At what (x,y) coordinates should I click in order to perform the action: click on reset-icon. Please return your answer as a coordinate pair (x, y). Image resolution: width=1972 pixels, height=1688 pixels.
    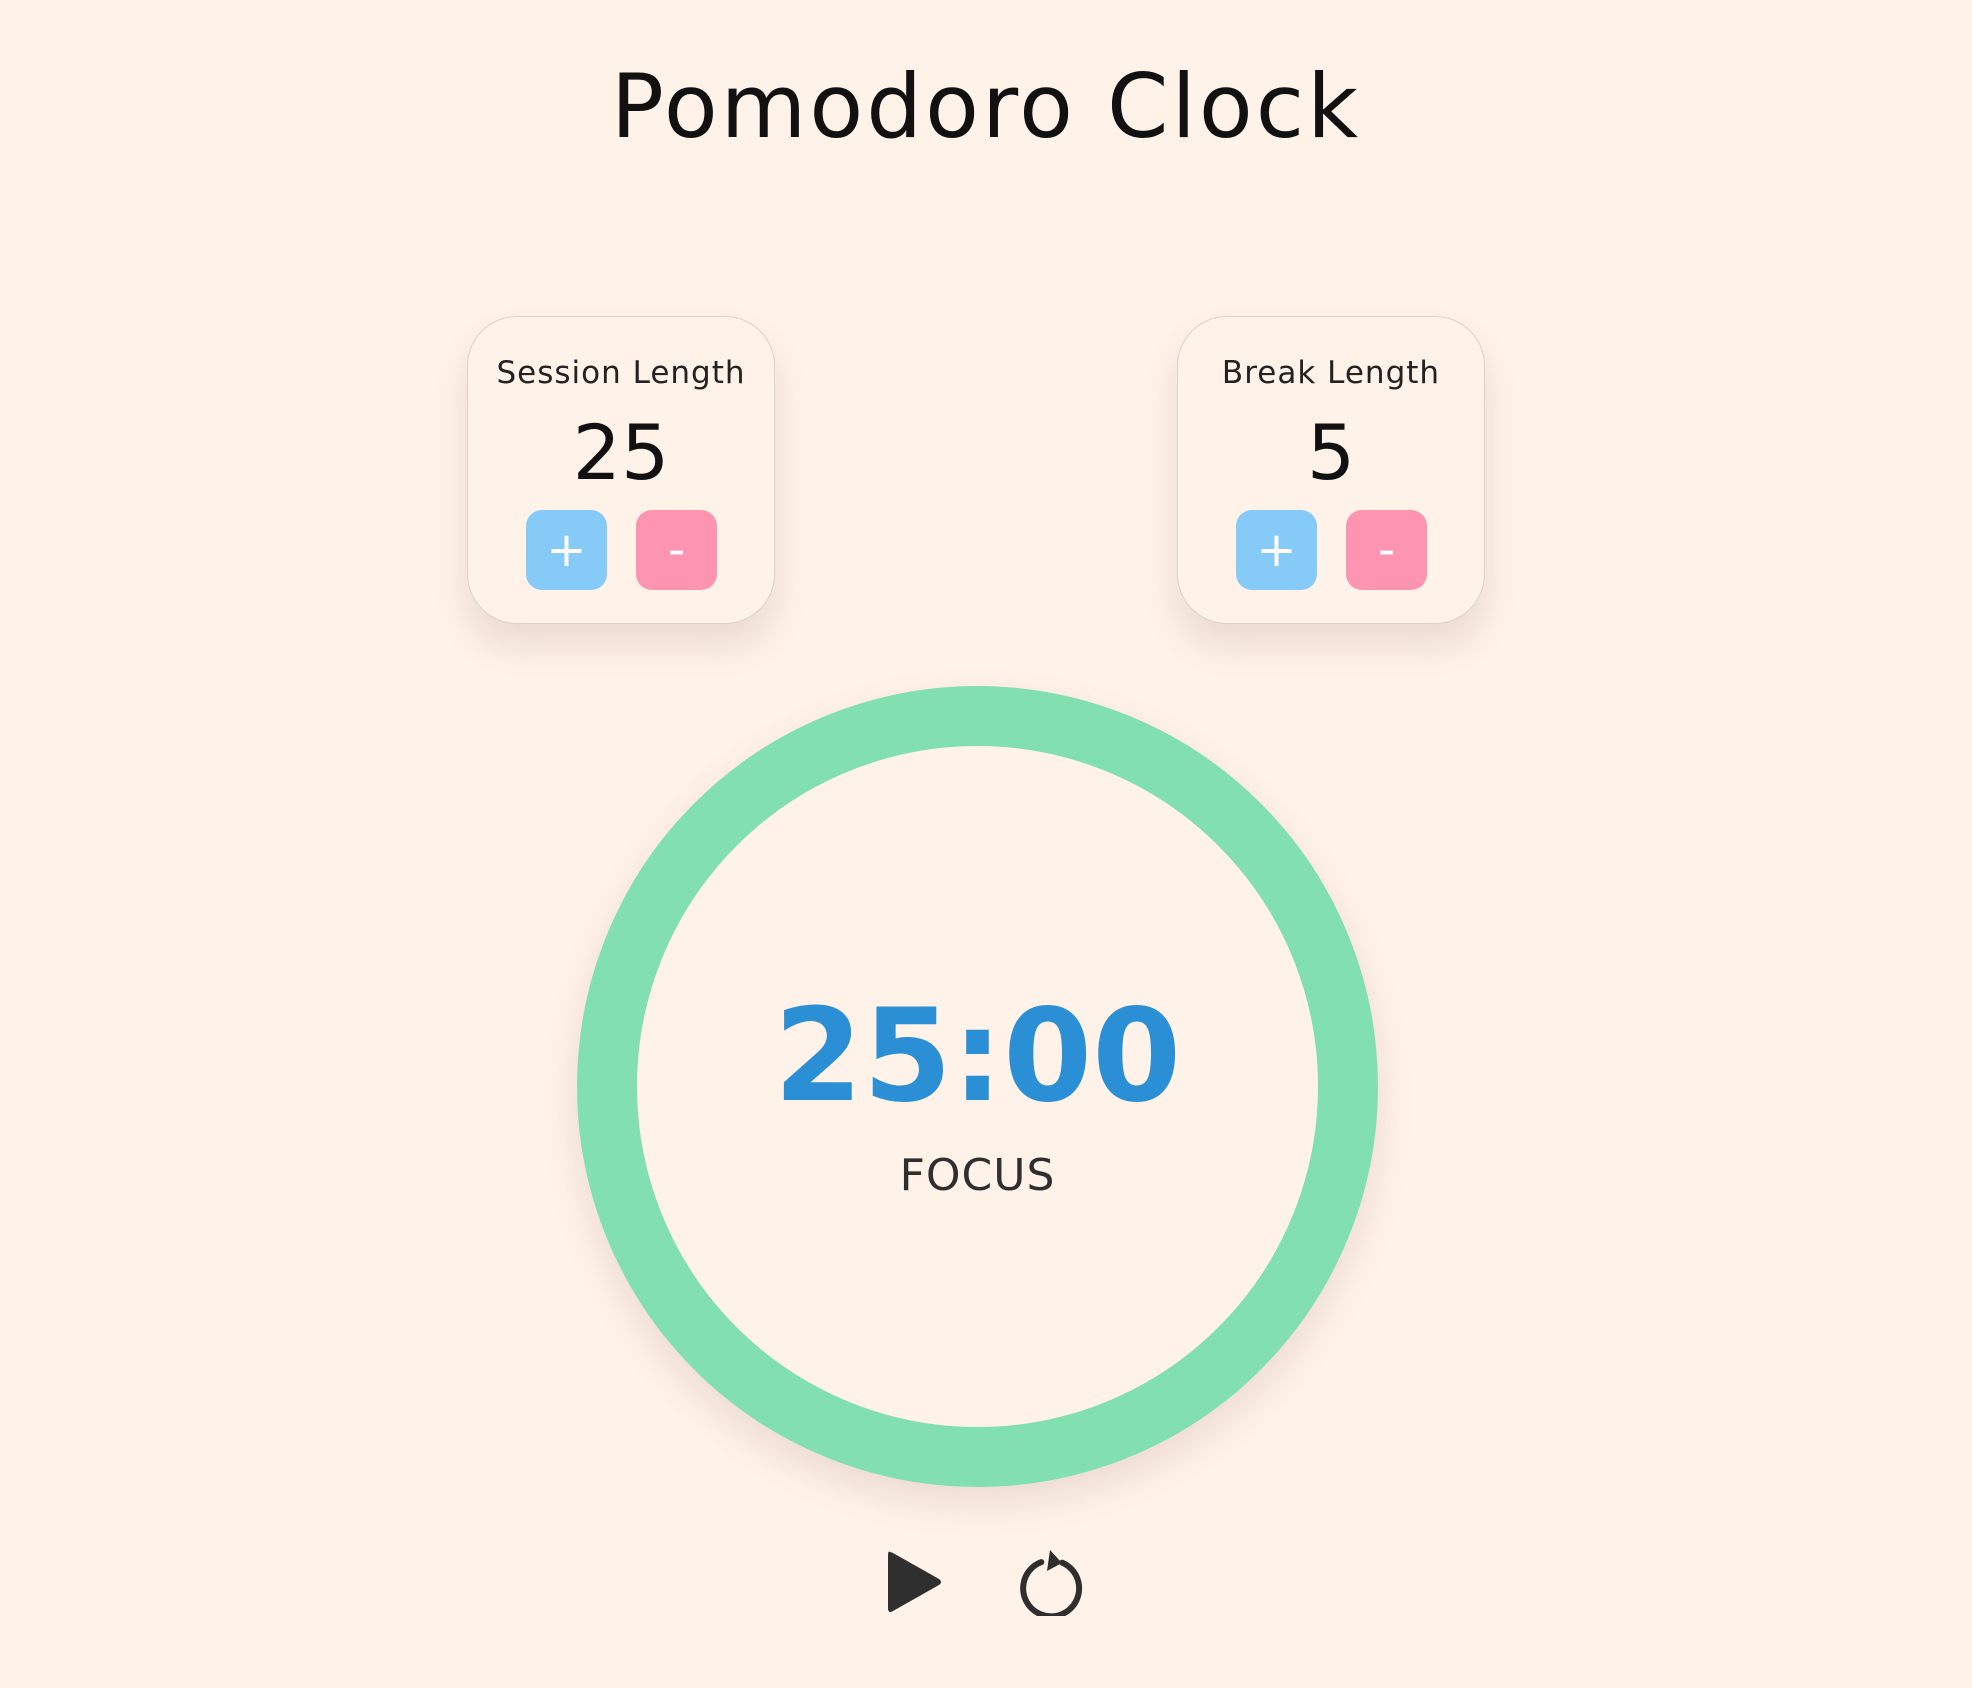
    Looking at the image, I should click on (1051, 1585).